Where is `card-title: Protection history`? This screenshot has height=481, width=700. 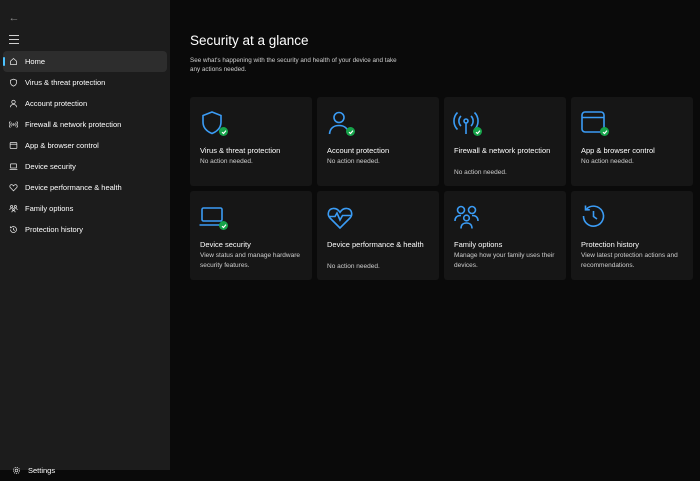
card-title: Protection history is located at coordinates (610, 244).